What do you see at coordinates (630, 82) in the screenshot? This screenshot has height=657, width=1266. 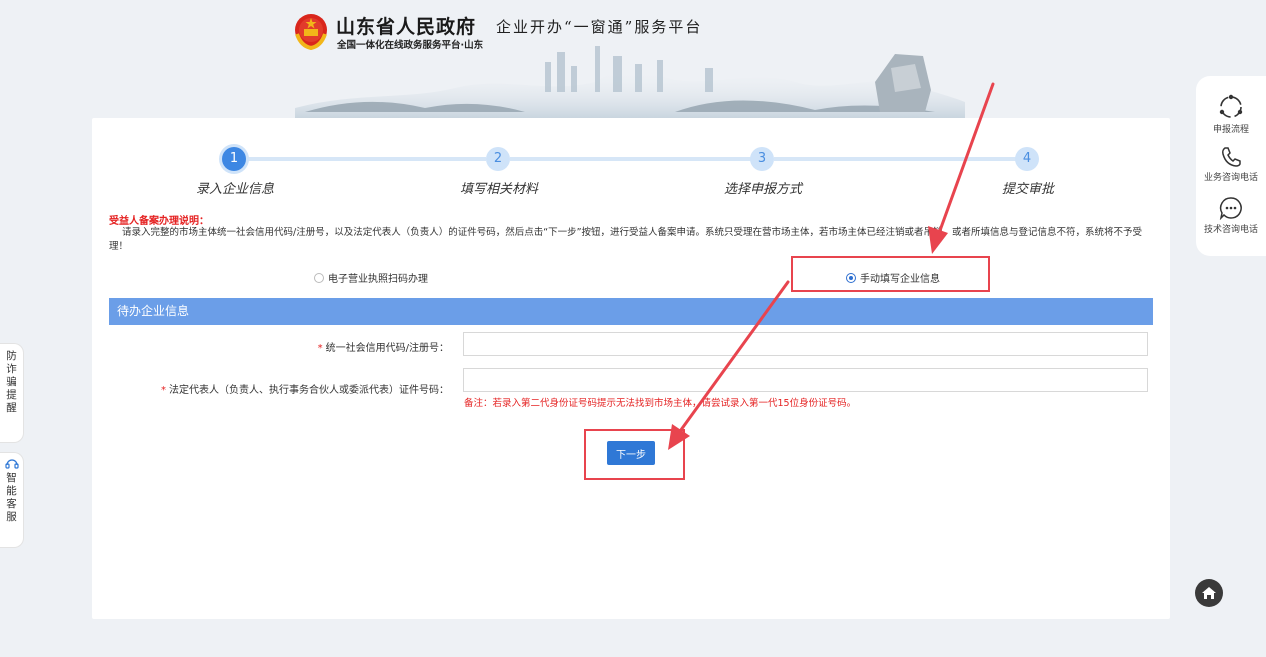 I see `city-skyline-banner` at bounding box center [630, 82].